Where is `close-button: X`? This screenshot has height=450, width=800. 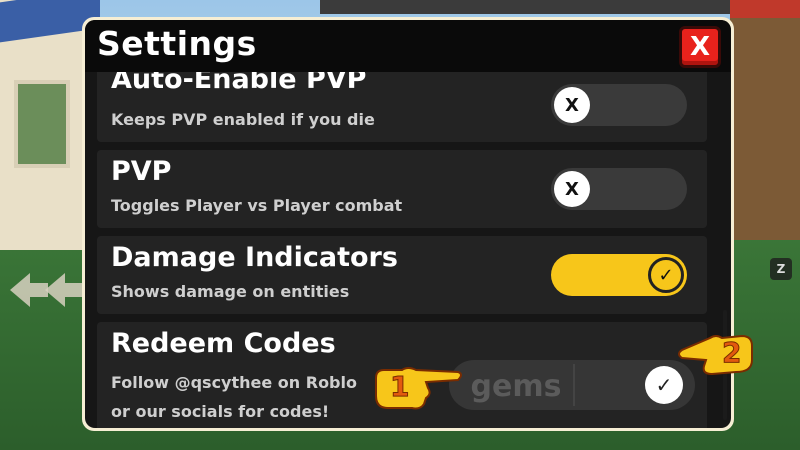 close-button: X is located at coordinates (700, 47).